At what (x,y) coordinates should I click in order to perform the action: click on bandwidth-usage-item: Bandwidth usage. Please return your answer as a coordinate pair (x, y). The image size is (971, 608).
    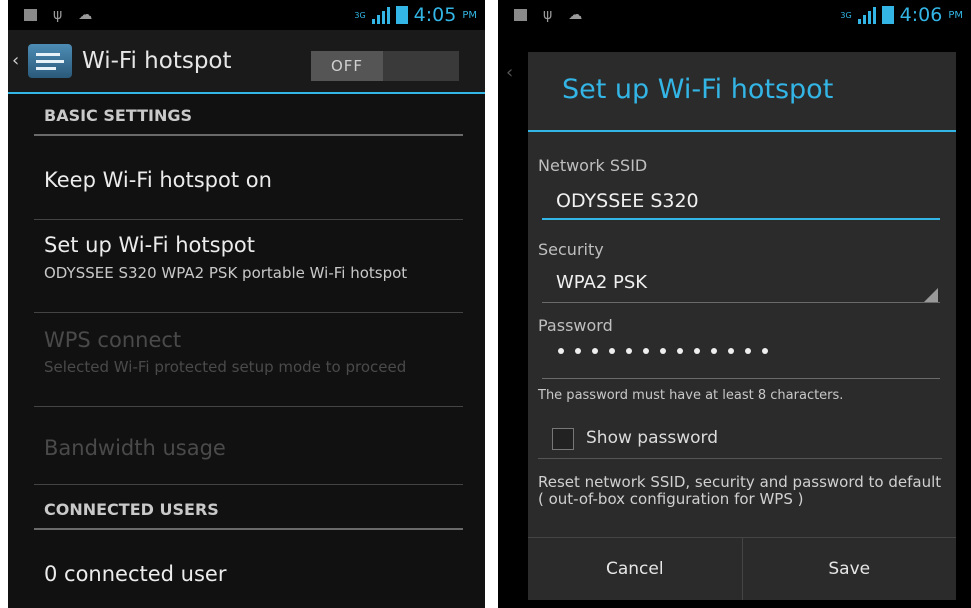
    Looking at the image, I should click on (135, 448).